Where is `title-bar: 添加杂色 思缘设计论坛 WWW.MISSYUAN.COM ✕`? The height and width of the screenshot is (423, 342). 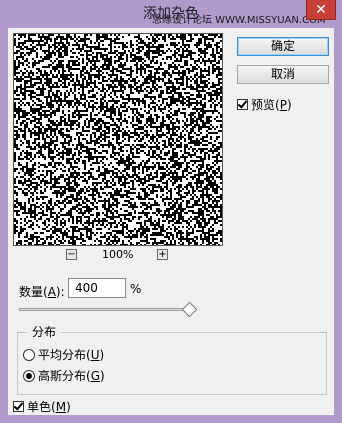 title-bar: 添加杂色 思缘设计论坛 WWW.MISSYUAN.COM ✕ is located at coordinates (171, 14).